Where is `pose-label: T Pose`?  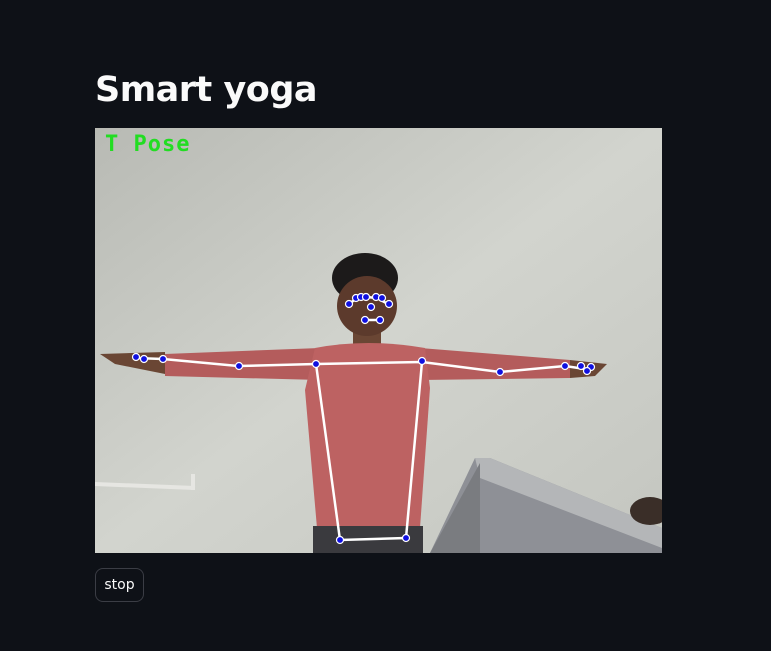 pose-label: T Pose is located at coordinates (148, 144).